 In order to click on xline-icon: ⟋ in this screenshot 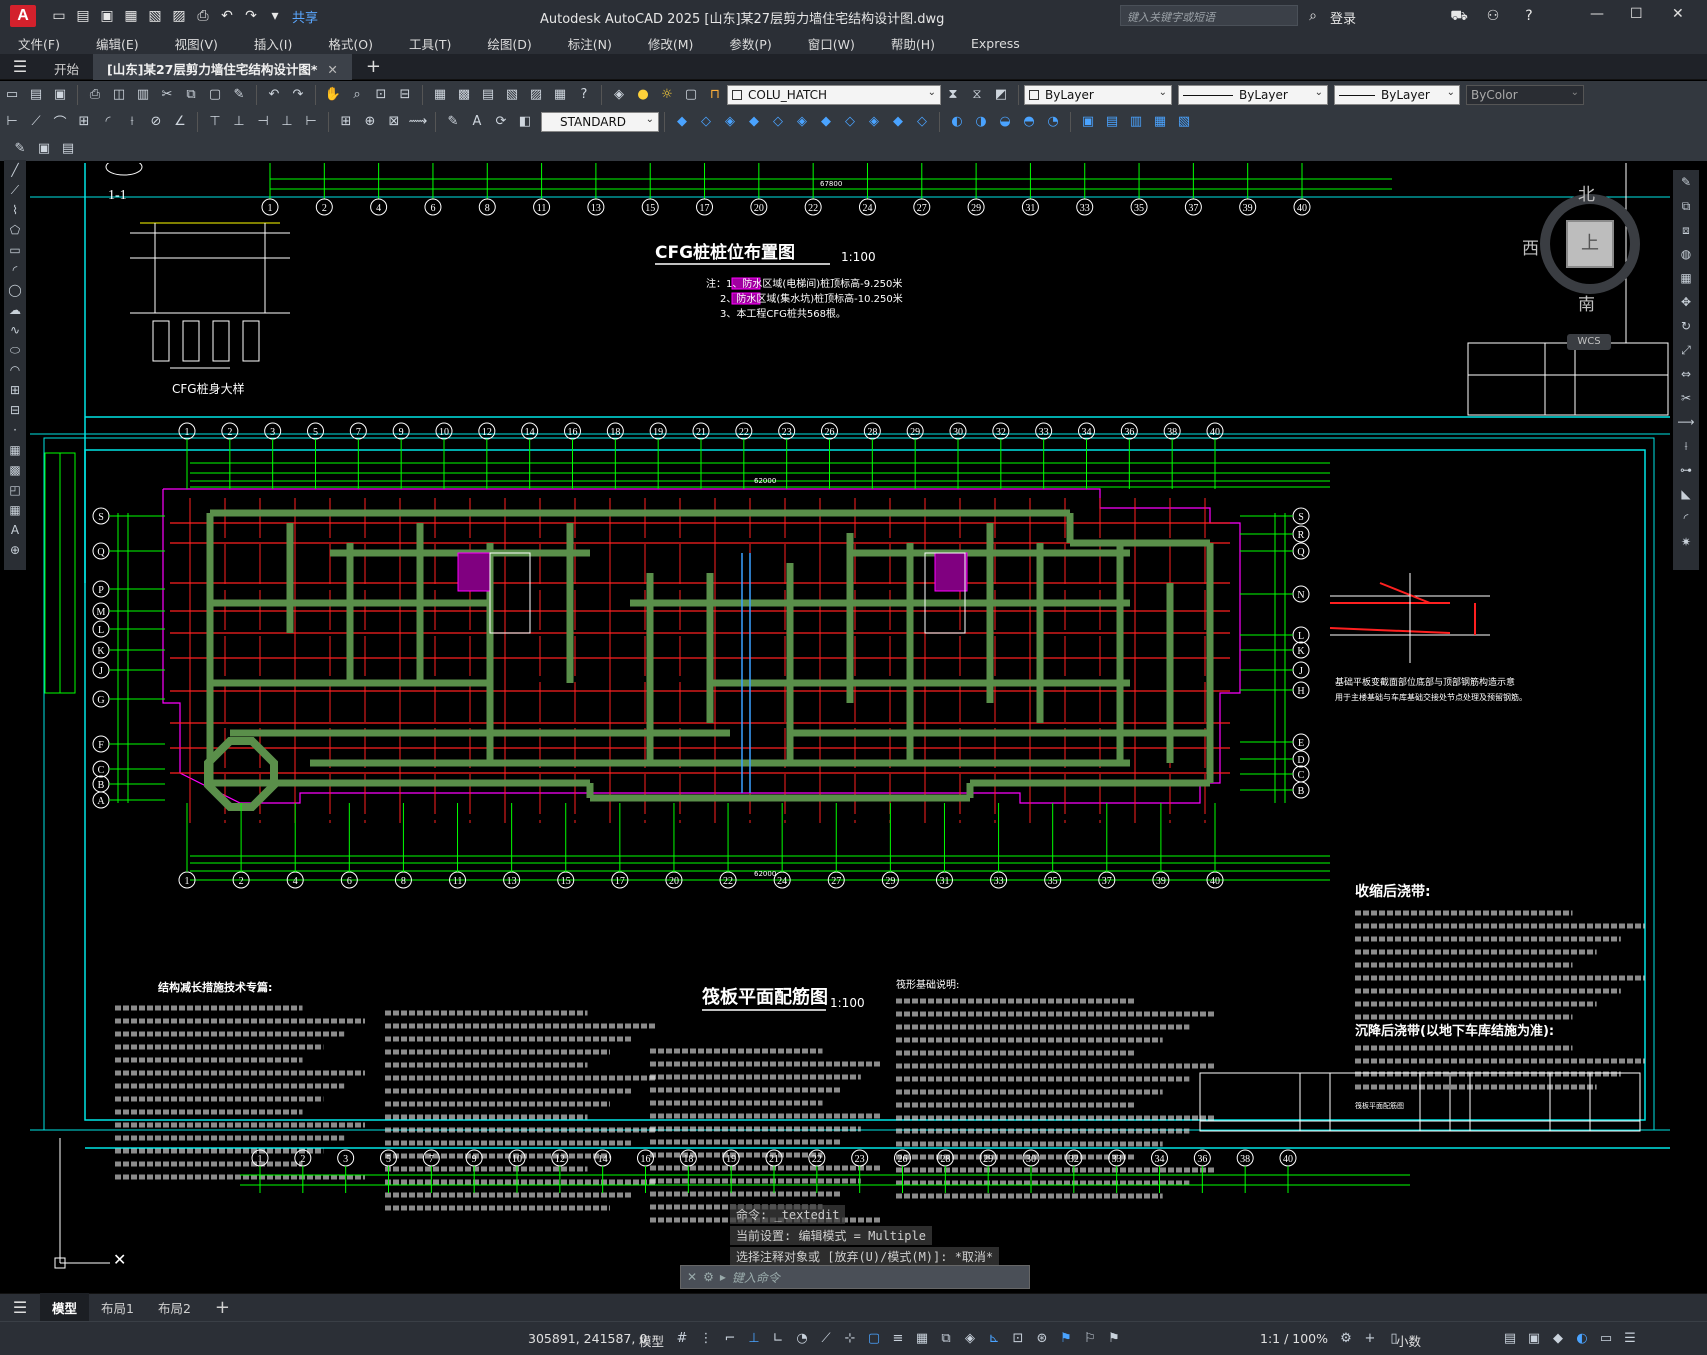, I will do `click(15, 190)`.